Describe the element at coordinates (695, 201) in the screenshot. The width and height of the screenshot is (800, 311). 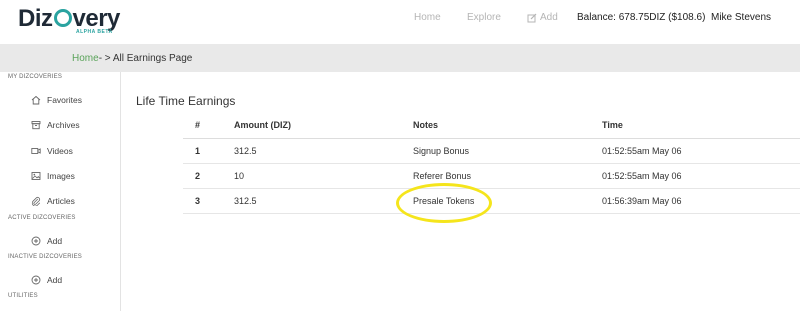
I see `row-time: 01:56:39am May 06` at that location.